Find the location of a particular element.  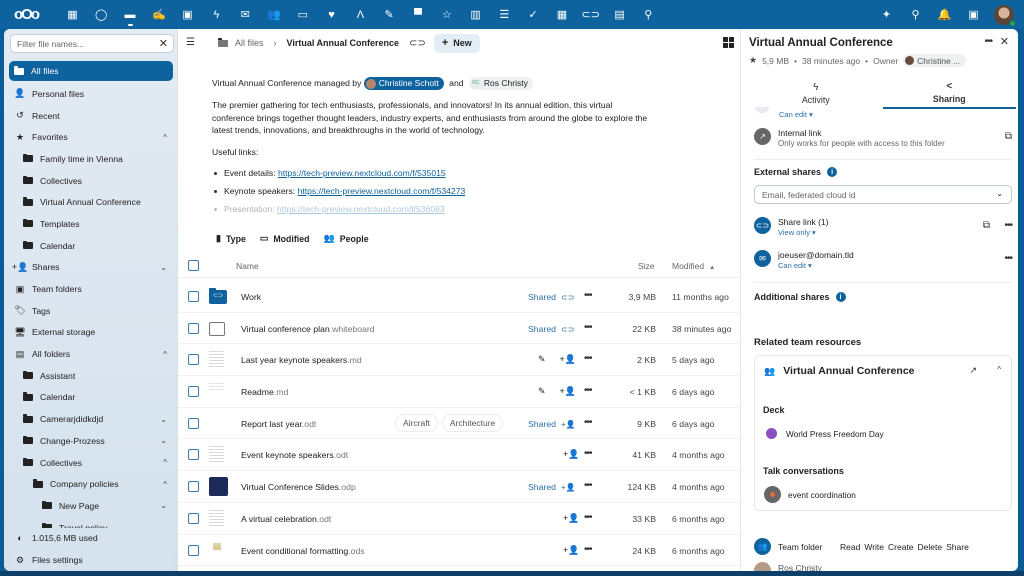

app-search-unified-icon: ◯ is located at coordinates (101, 14).